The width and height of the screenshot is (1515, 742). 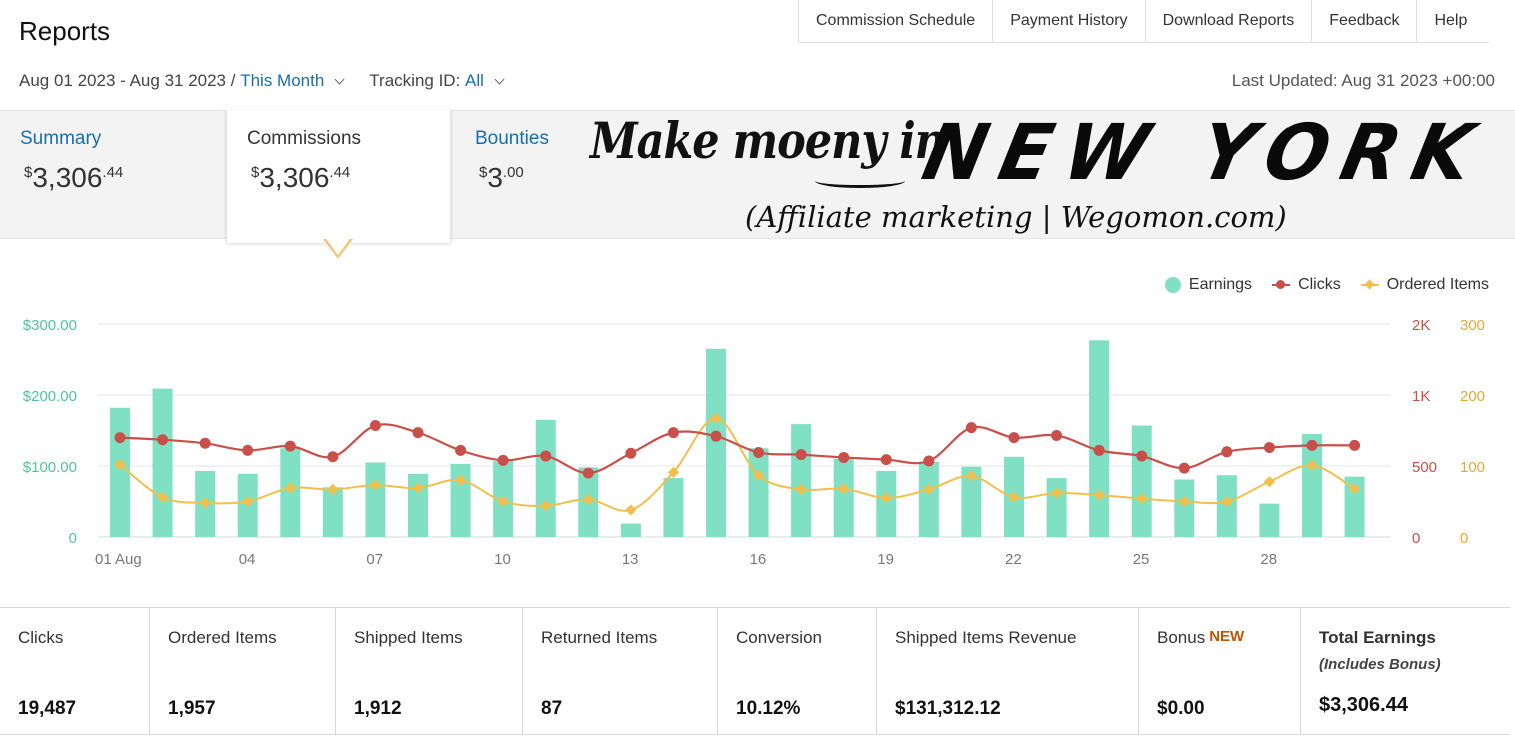 I want to click on tracking-id-dropdown: All, so click(x=474, y=81).